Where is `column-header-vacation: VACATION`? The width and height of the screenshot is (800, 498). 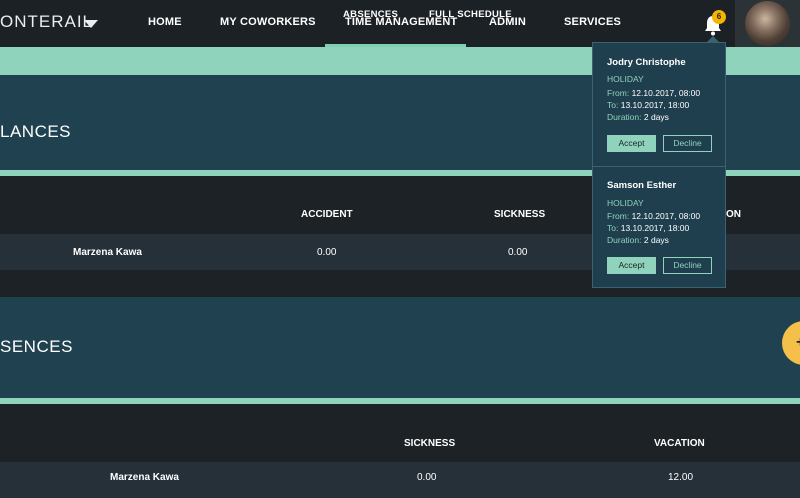
column-header-vacation: VACATION is located at coordinates (679, 443).